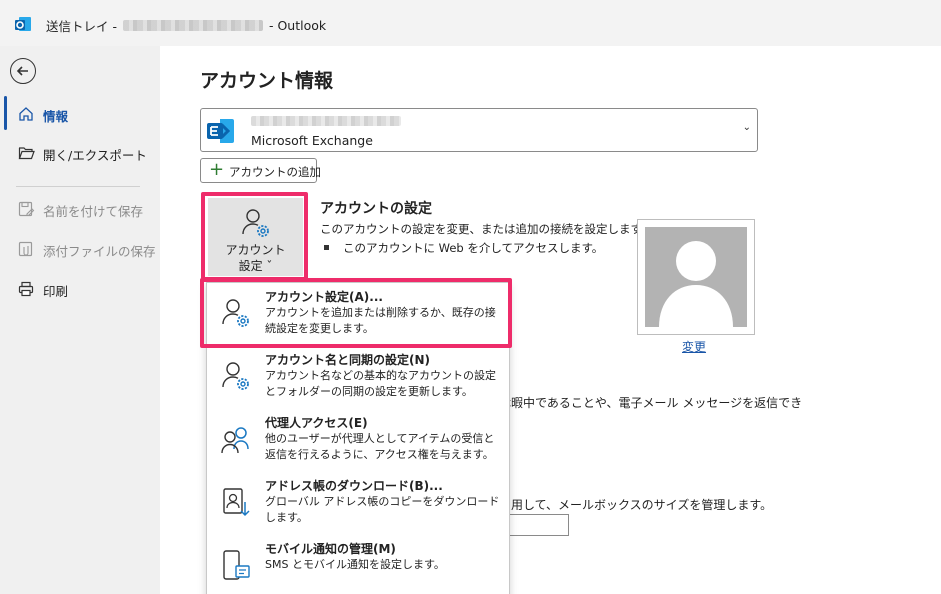 The height and width of the screenshot is (594, 941). I want to click on nav-item-label: 開く/エクスポート, so click(95, 155).